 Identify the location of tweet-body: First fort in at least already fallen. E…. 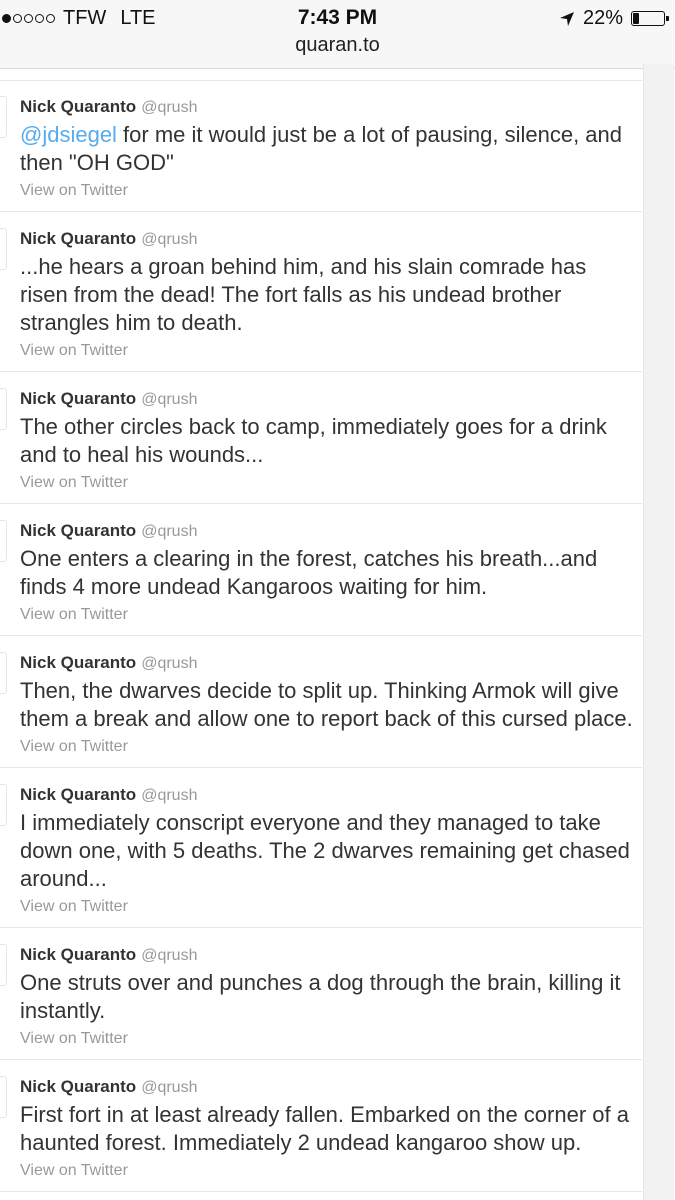
(324, 1128).